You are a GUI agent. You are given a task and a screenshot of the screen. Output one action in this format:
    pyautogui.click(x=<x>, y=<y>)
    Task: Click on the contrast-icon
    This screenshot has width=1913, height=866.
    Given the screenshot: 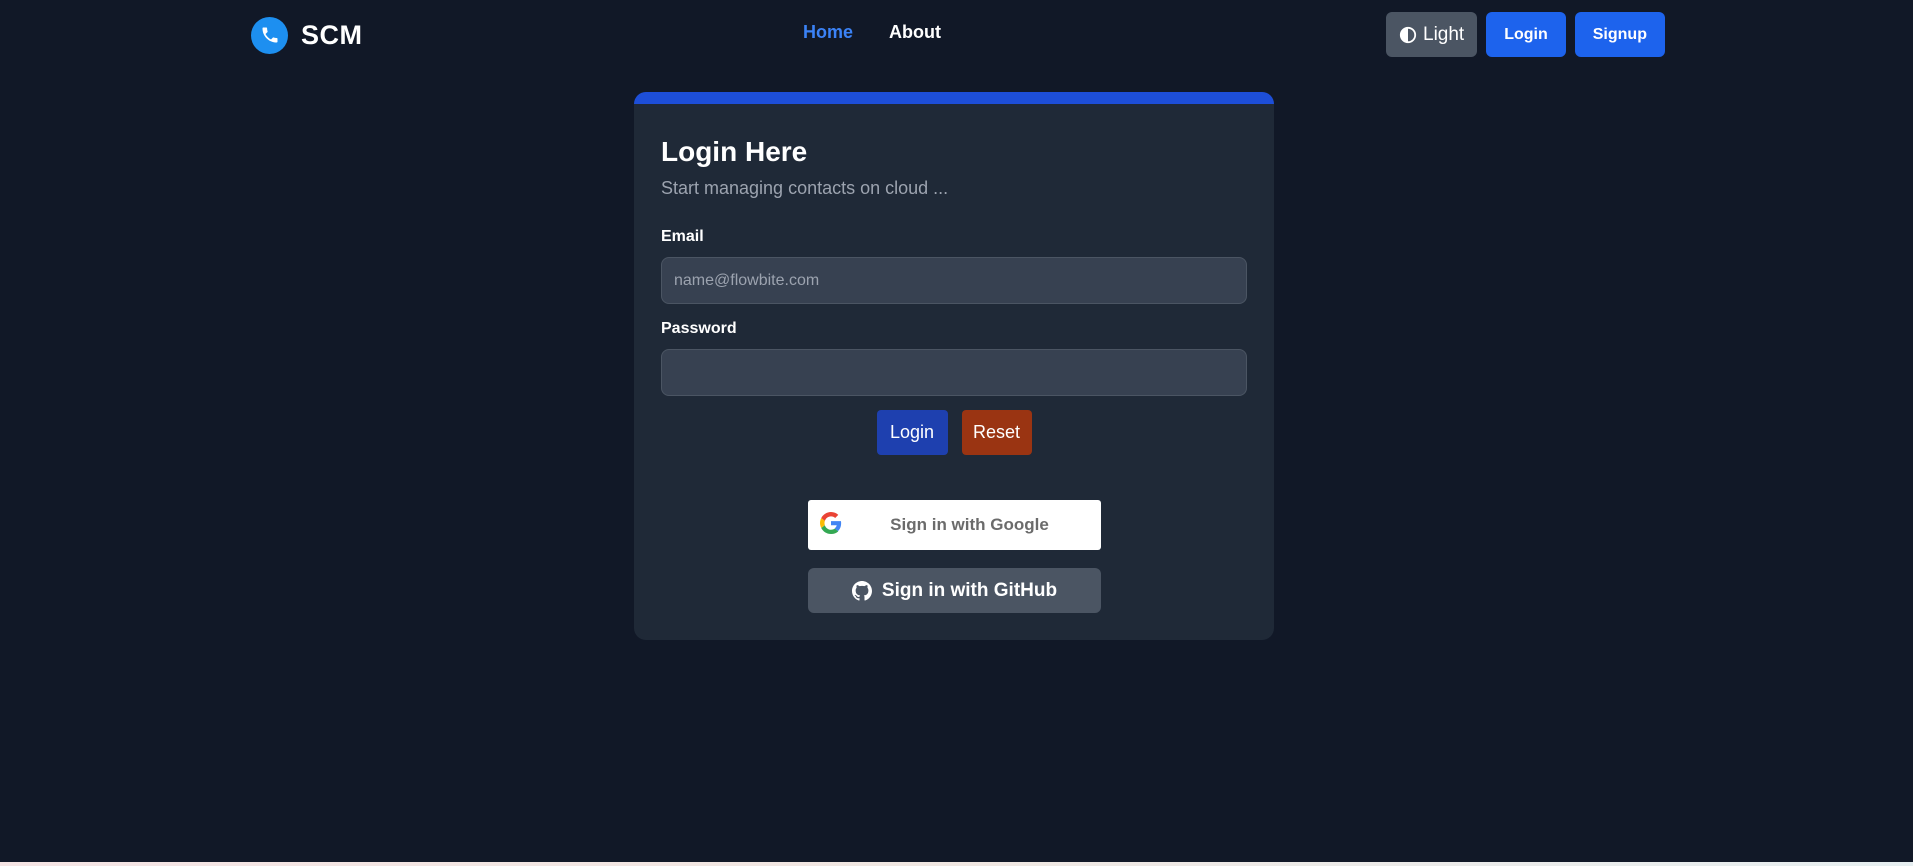 What is the action you would take?
    pyautogui.click(x=1408, y=35)
    